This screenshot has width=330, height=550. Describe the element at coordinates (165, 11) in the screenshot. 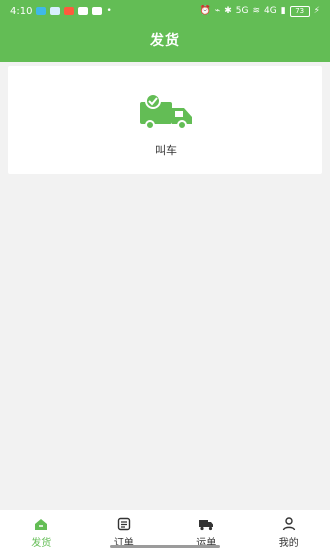

I see `status-bar: 4:10 • ⏰ ⌁ ✱ 5G ≋ 4G ▮ 73 ⚡` at that location.